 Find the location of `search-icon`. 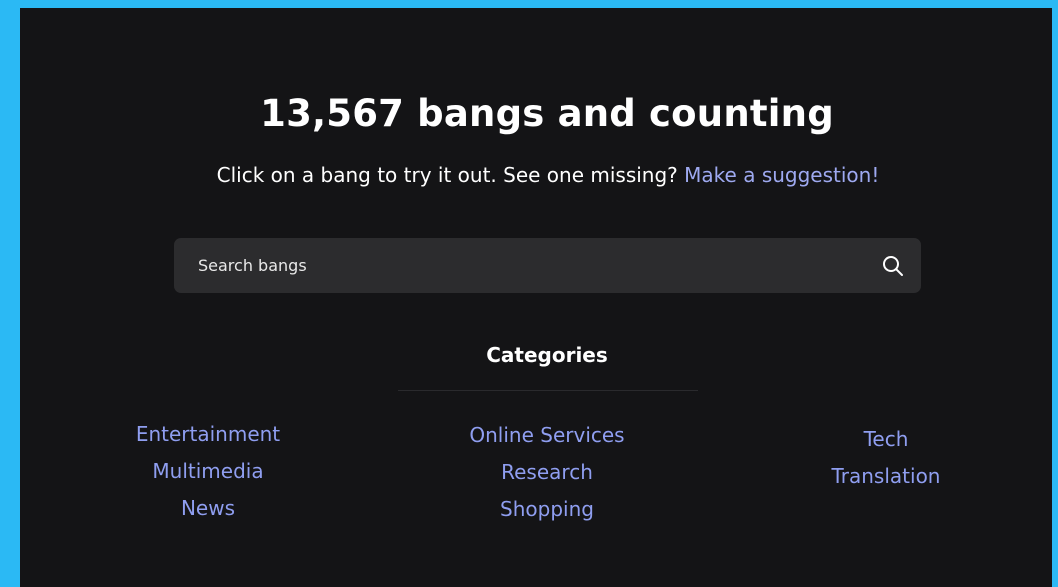

search-icon is located at coordinates (893, 266).